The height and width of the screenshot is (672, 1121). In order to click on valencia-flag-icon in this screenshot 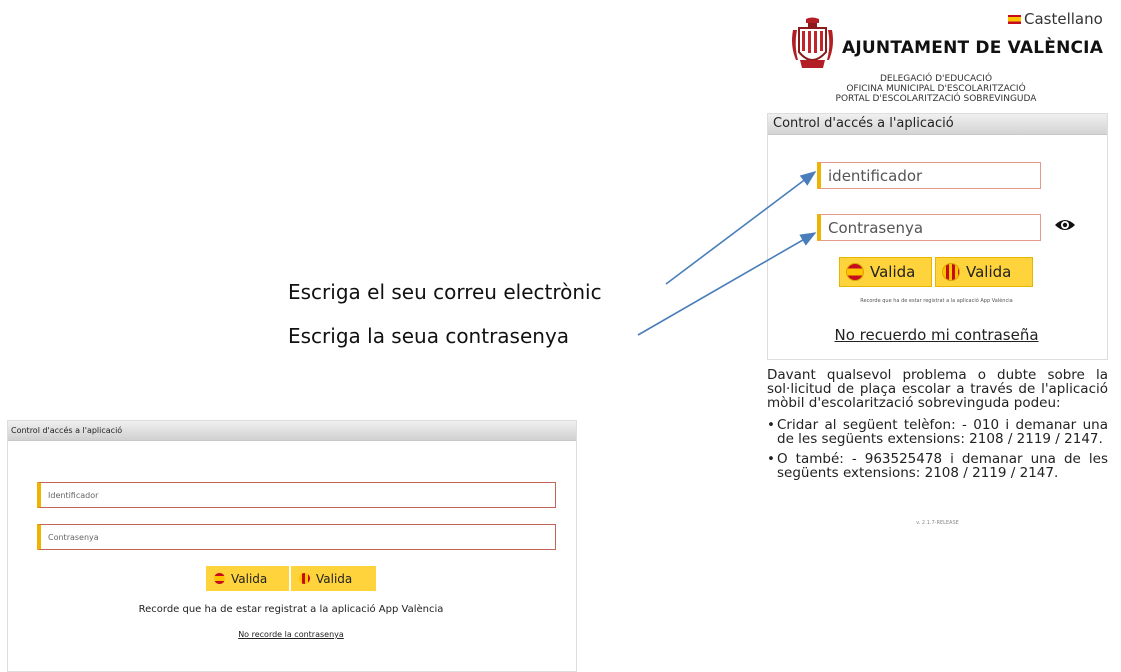, I will do `click(304, 578)`.